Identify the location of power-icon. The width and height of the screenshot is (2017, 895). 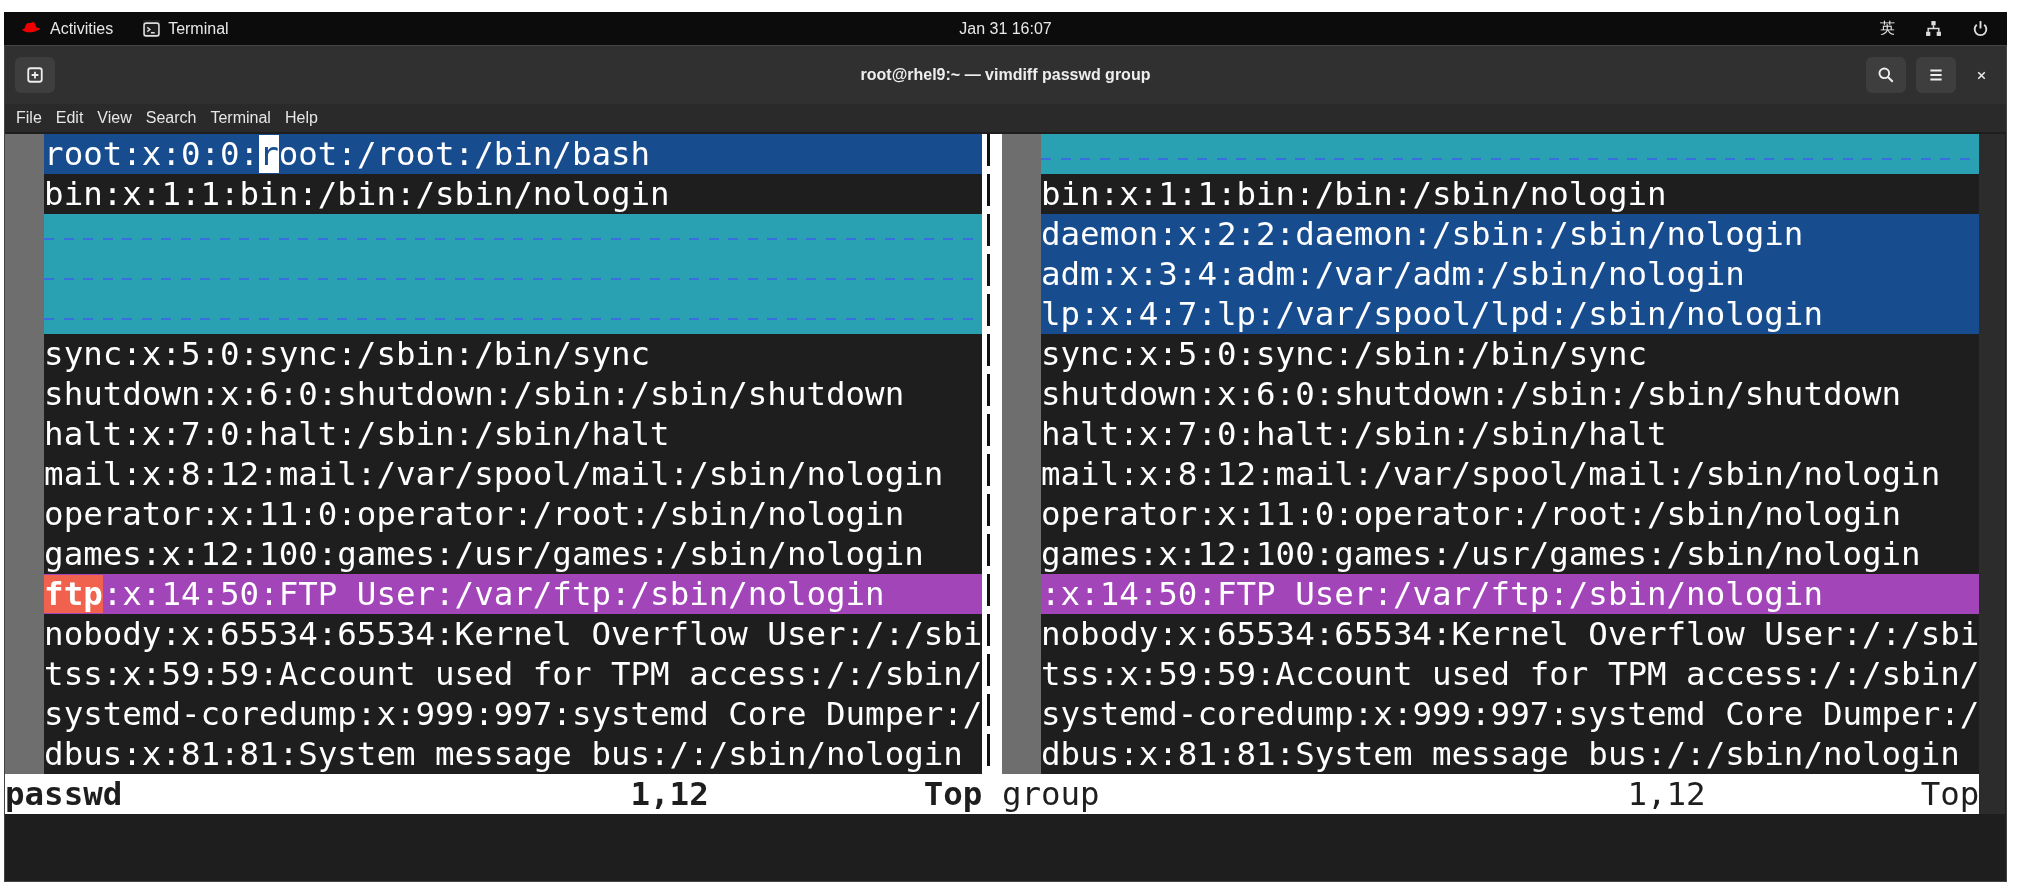
(1980, 28).